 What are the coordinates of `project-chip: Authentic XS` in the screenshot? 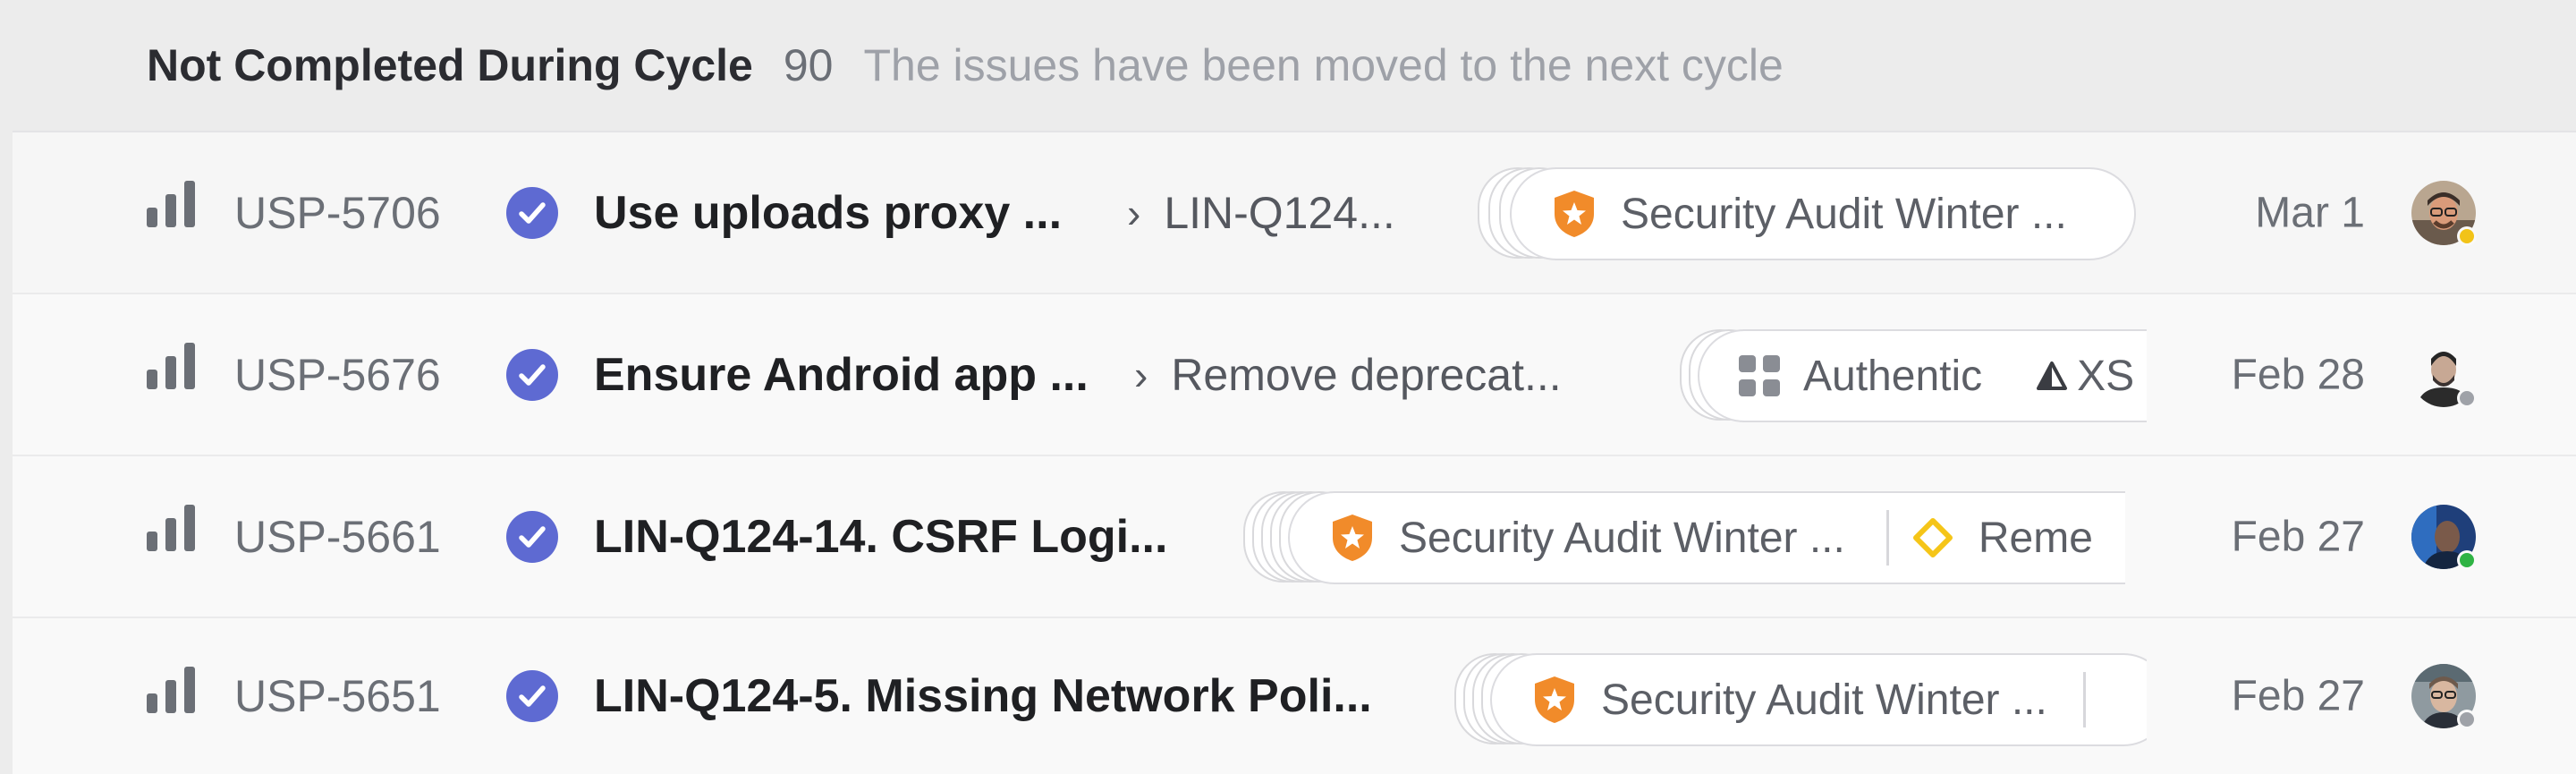 It's located at (1922, 375).